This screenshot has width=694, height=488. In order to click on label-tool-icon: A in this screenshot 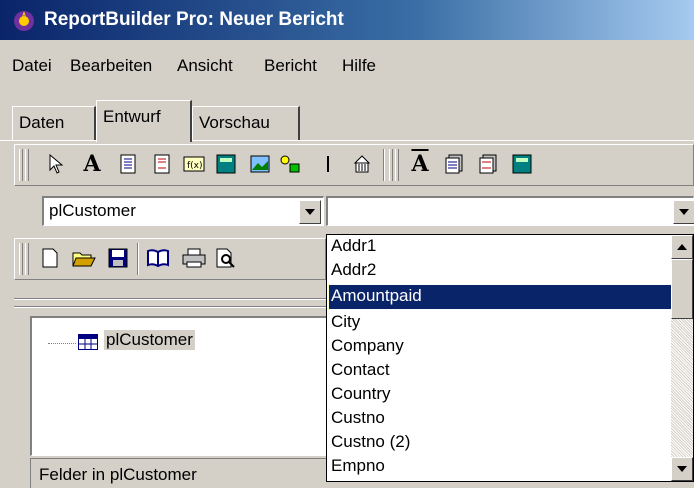, I will do `click(92, 164)`.